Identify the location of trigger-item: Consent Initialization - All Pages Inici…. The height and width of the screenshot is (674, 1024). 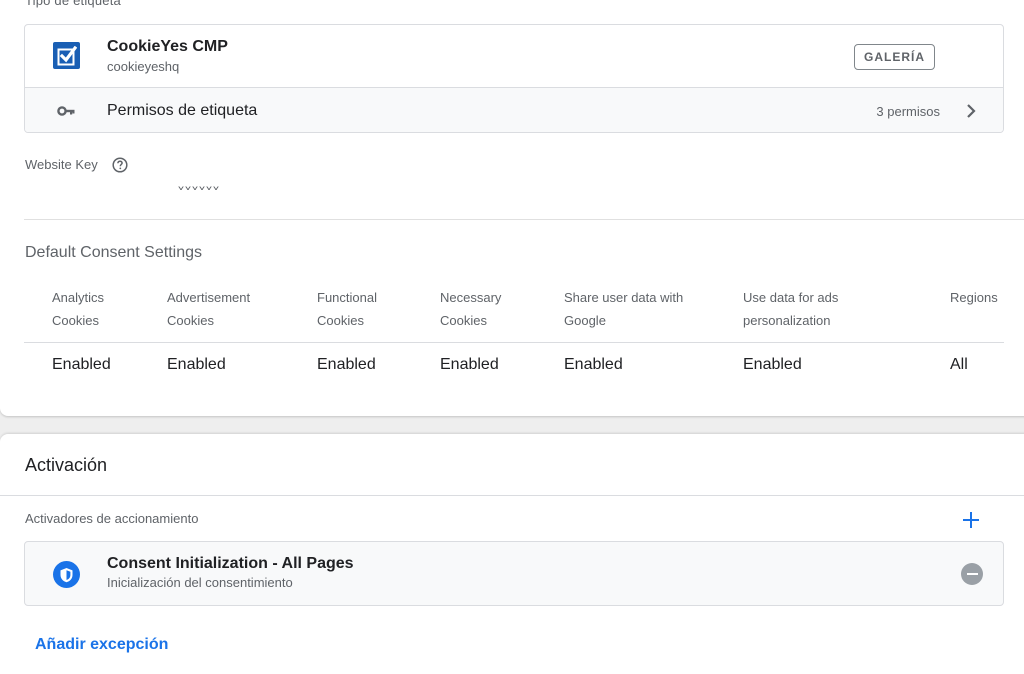
(514, 573).